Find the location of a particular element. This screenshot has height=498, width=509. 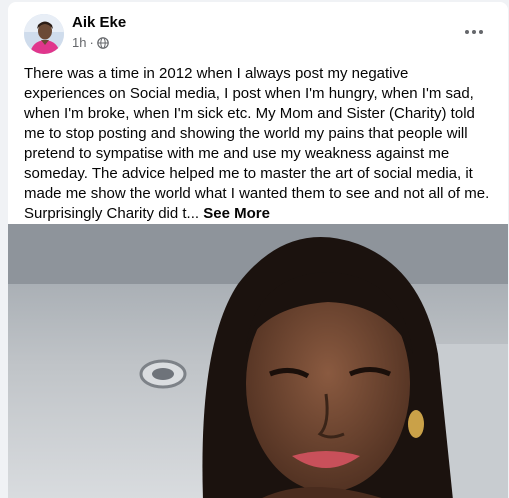

see-more-link: See More is located at coordinates (236, 213).